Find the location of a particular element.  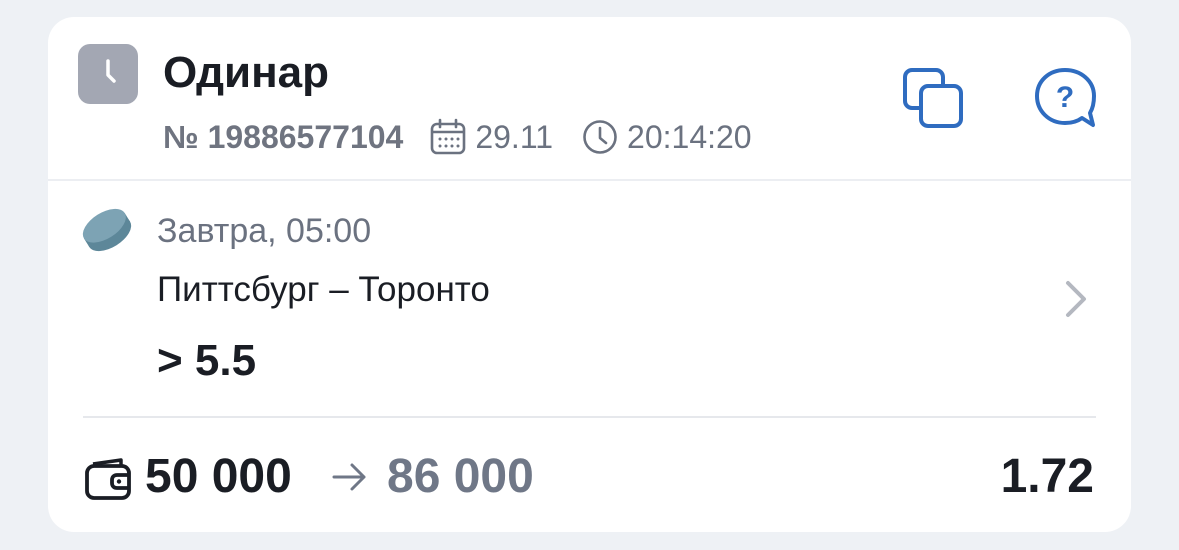

bet-time-text: 20:14:20 is located at coordinates (689, 137).